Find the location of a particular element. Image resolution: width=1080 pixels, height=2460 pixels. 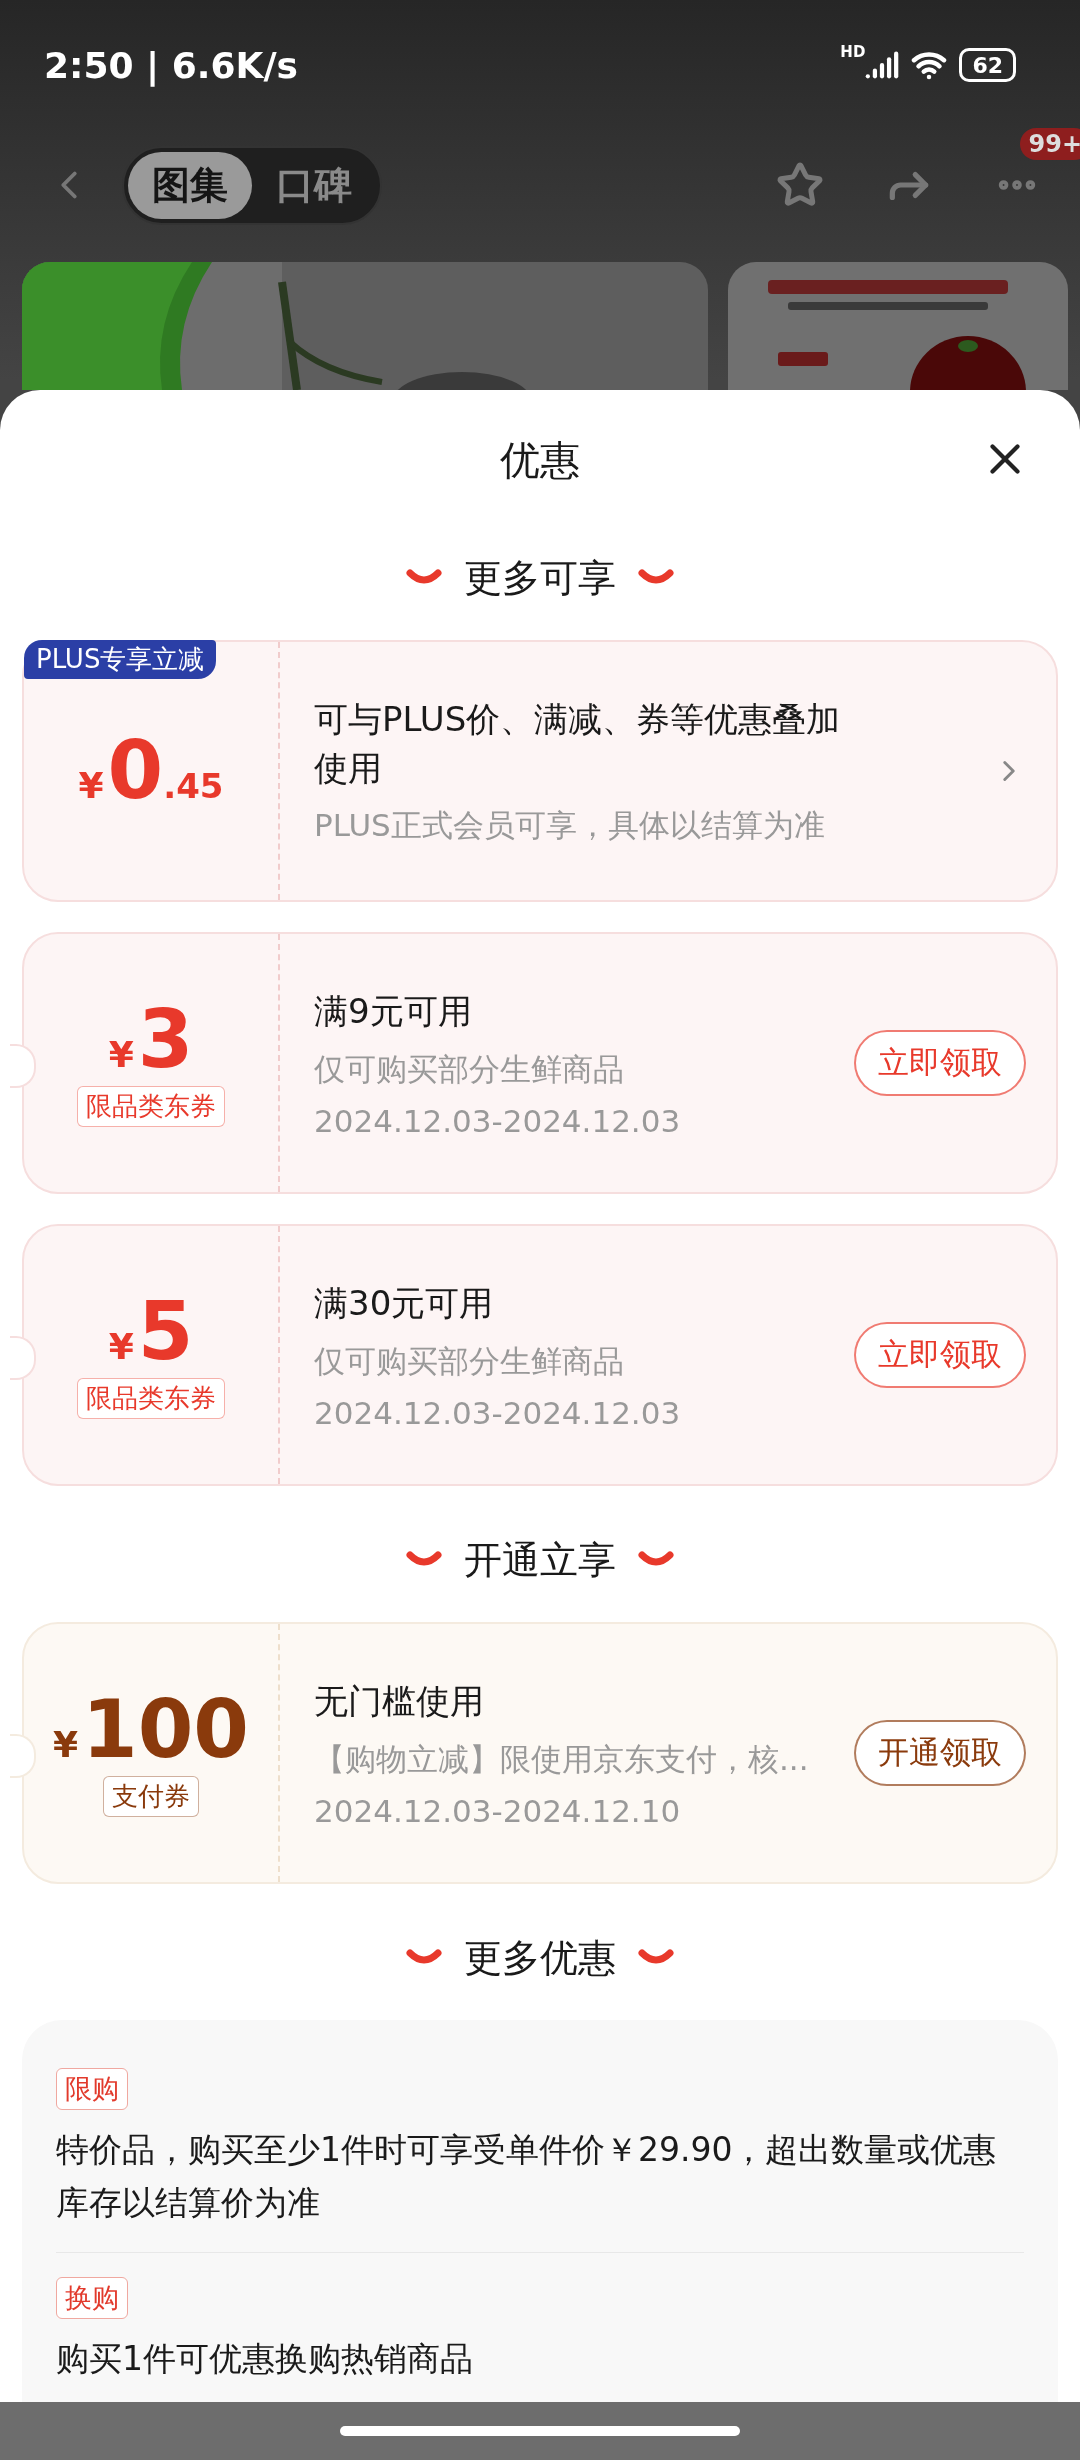

offer-tag: 换购 is located at coordinates (92, 2297).